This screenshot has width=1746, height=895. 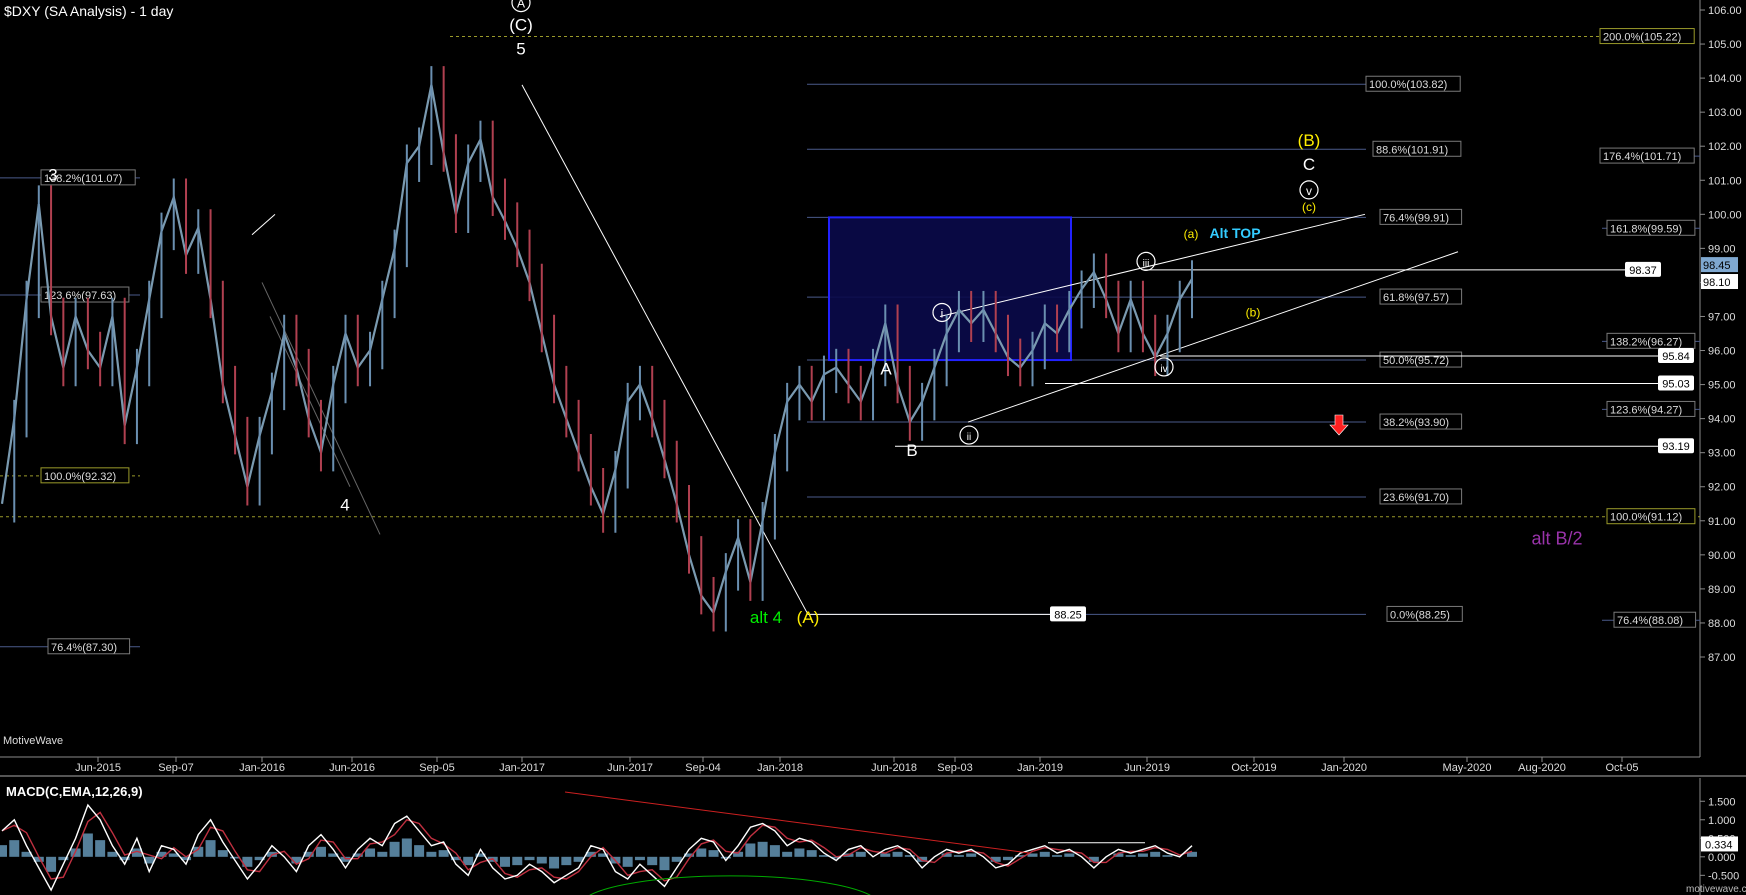 I want to click on price-label: 95.03, so click(x=1676, y=385).